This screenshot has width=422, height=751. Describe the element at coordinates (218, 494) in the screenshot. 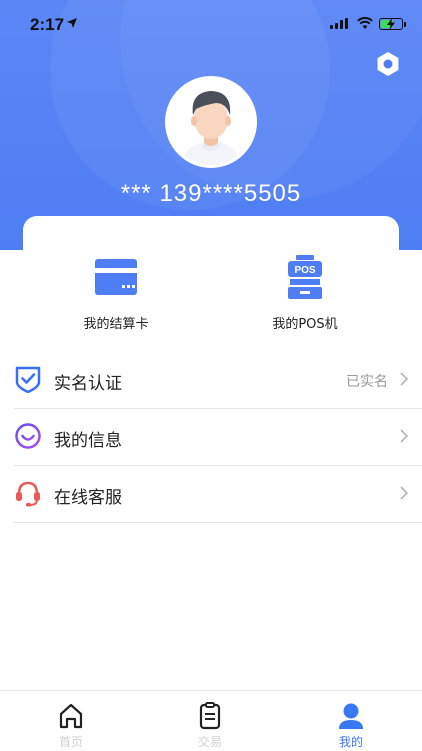

I see `menu-item-online-service: 在线客服` at that location.